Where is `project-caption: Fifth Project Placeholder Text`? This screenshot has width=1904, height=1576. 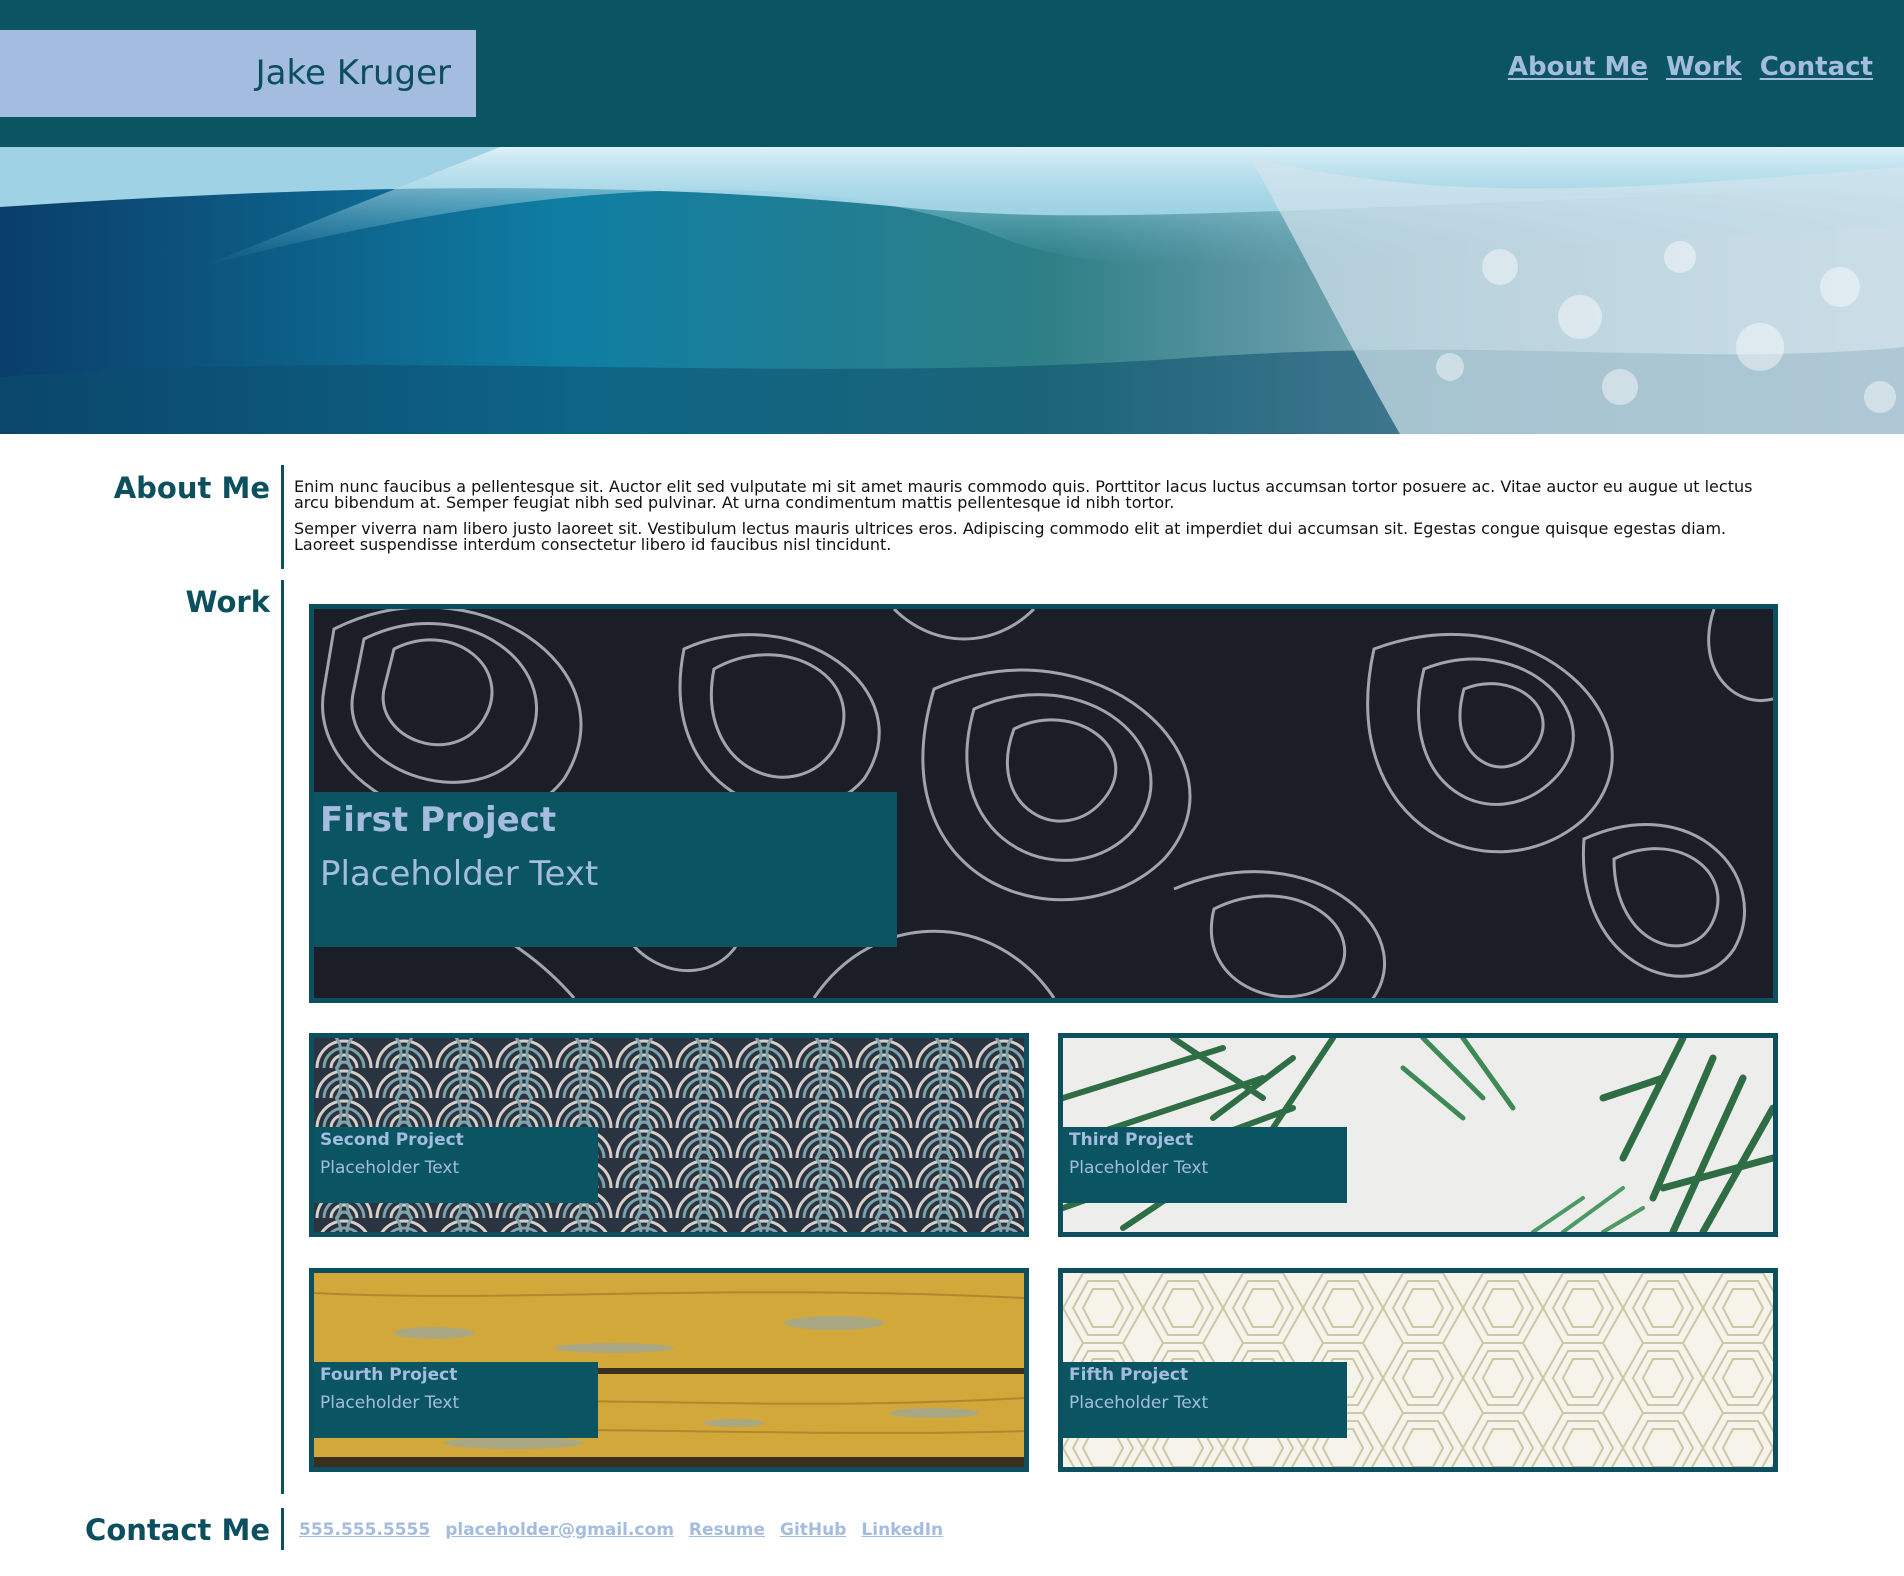
project-caption: Fifth Project Placeholder Text is located at coordinates (1205, 1400).